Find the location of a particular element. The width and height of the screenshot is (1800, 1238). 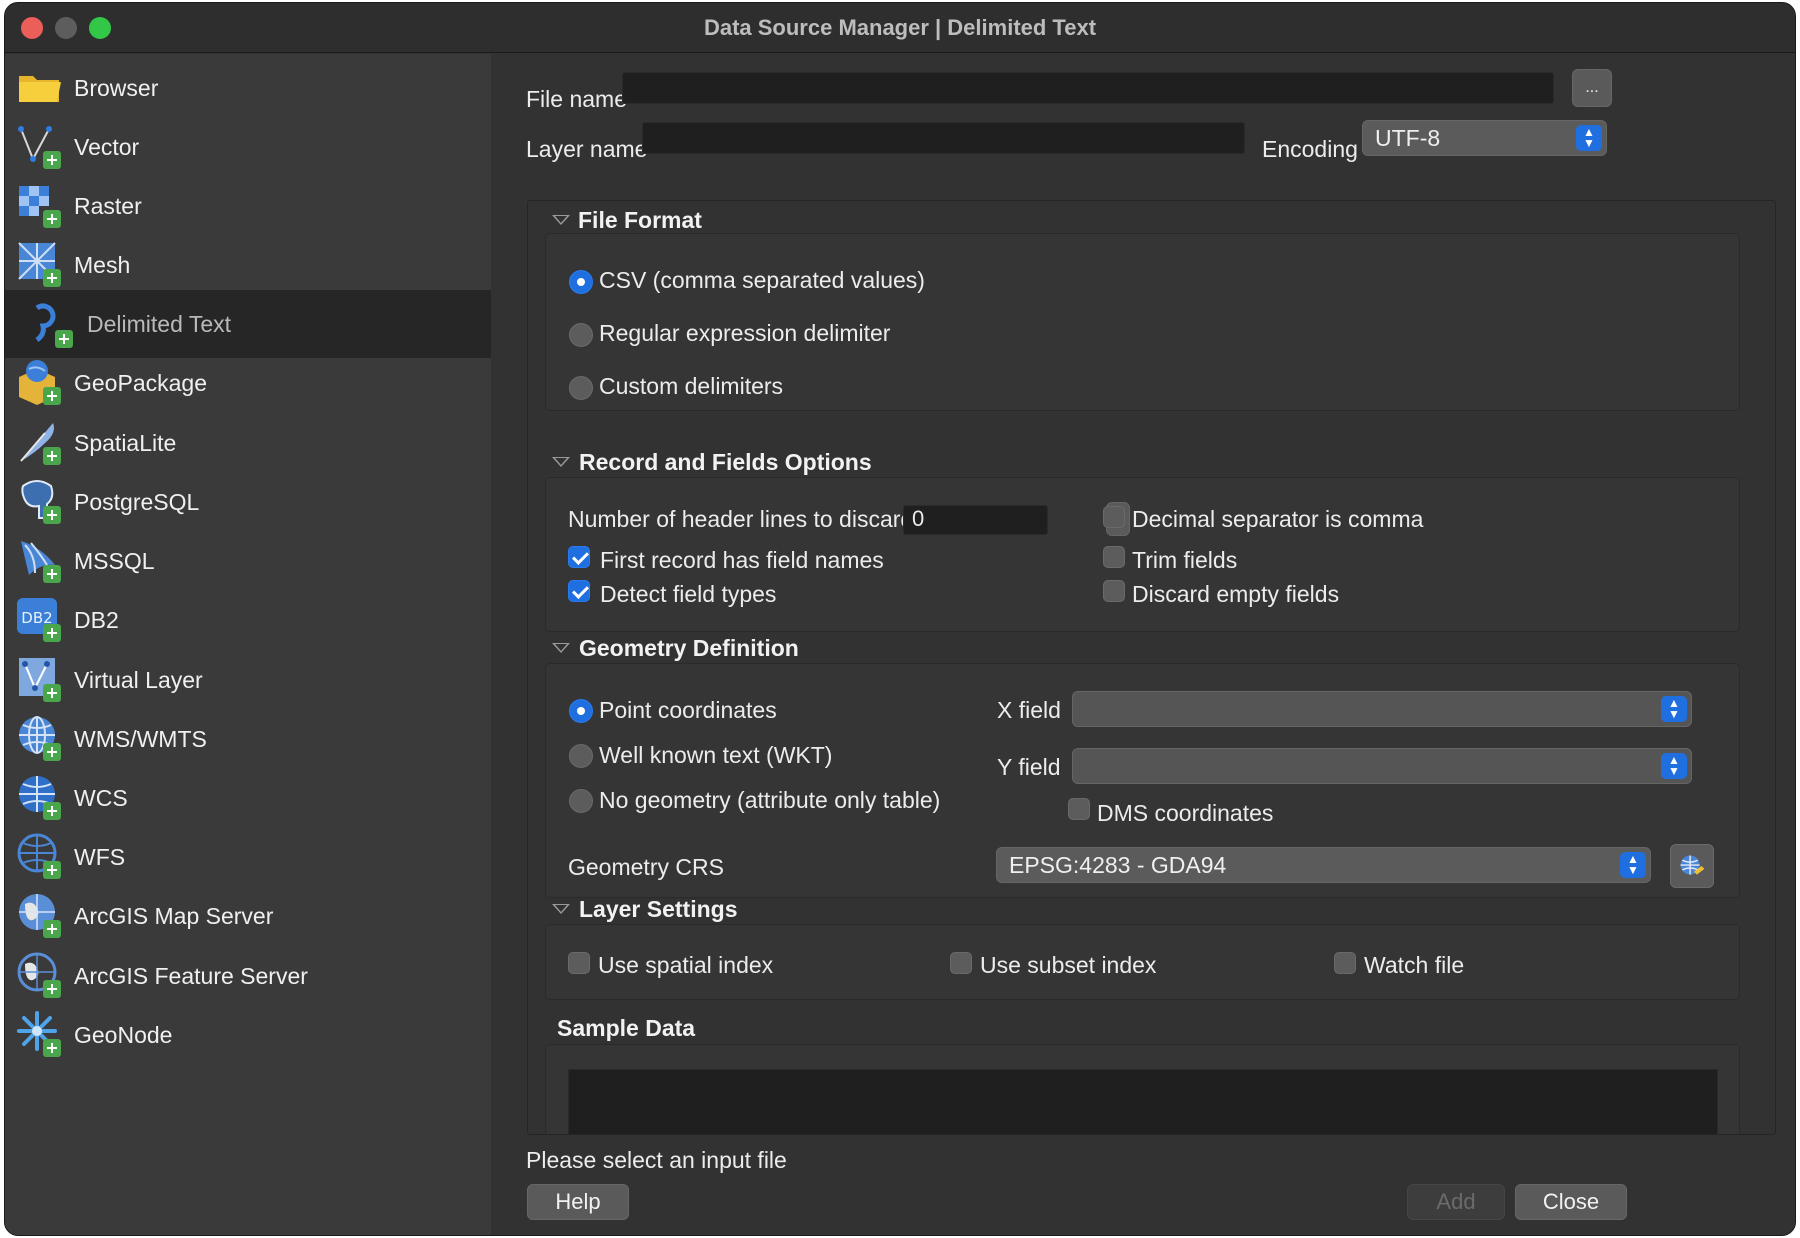

sidebar-item-browser: Browser is located at coordinates (248, 88).